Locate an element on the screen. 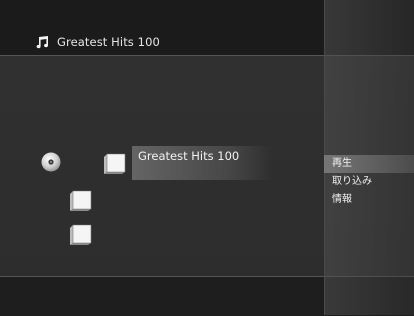 This screenshot has height=316, width=414. menu-item-info: 情報 is located at coordinates (369, 200).